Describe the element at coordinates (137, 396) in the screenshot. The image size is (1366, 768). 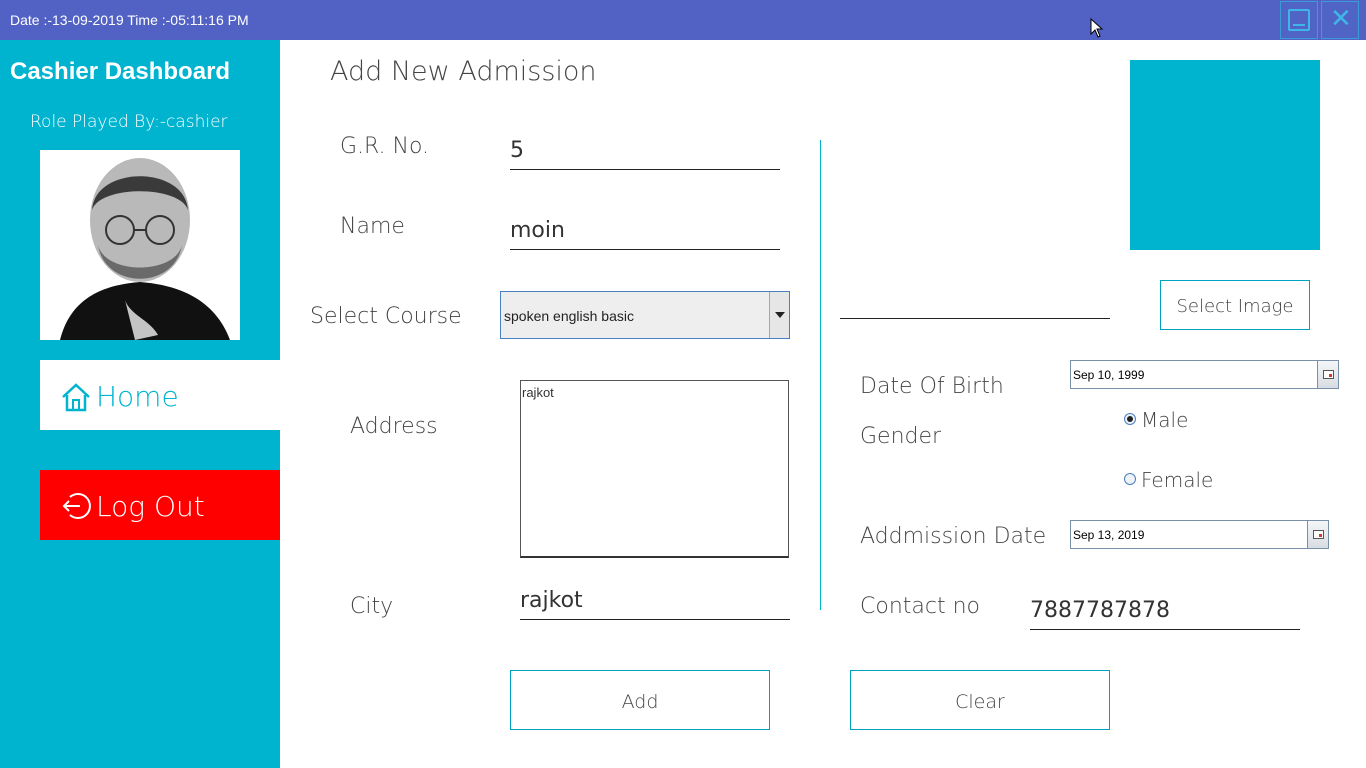
I see `home-label: Home` at that location.